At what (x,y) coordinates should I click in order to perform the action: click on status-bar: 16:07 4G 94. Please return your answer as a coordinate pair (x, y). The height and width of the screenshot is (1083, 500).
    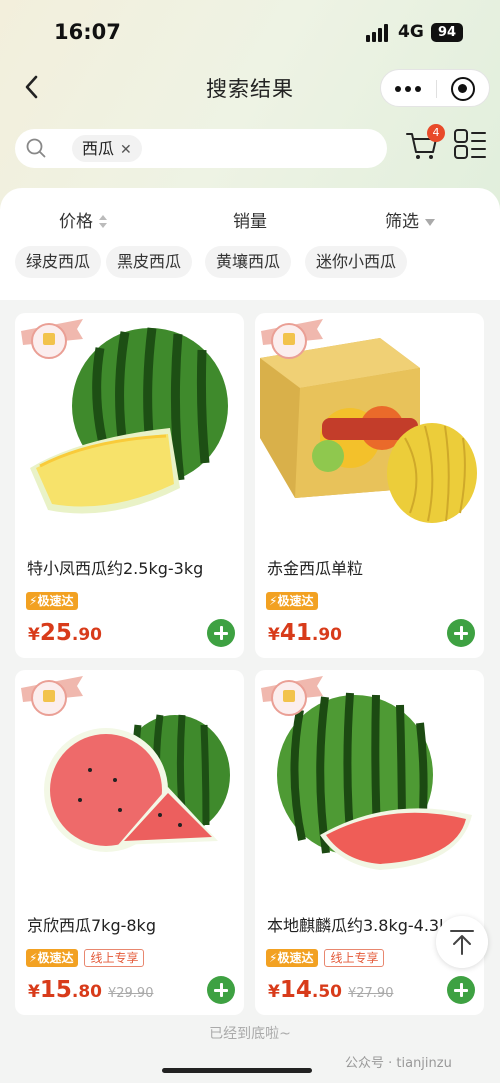
    Looking at the image, I should click on (250, 30).